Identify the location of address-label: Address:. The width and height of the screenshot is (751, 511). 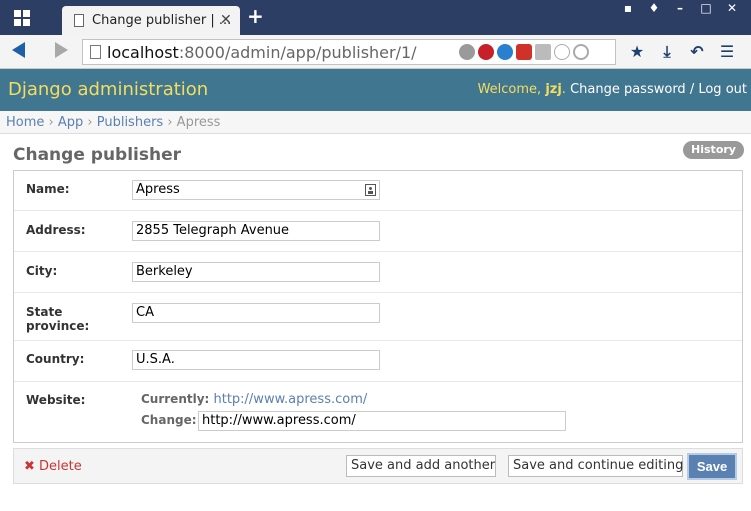
(56, 230).